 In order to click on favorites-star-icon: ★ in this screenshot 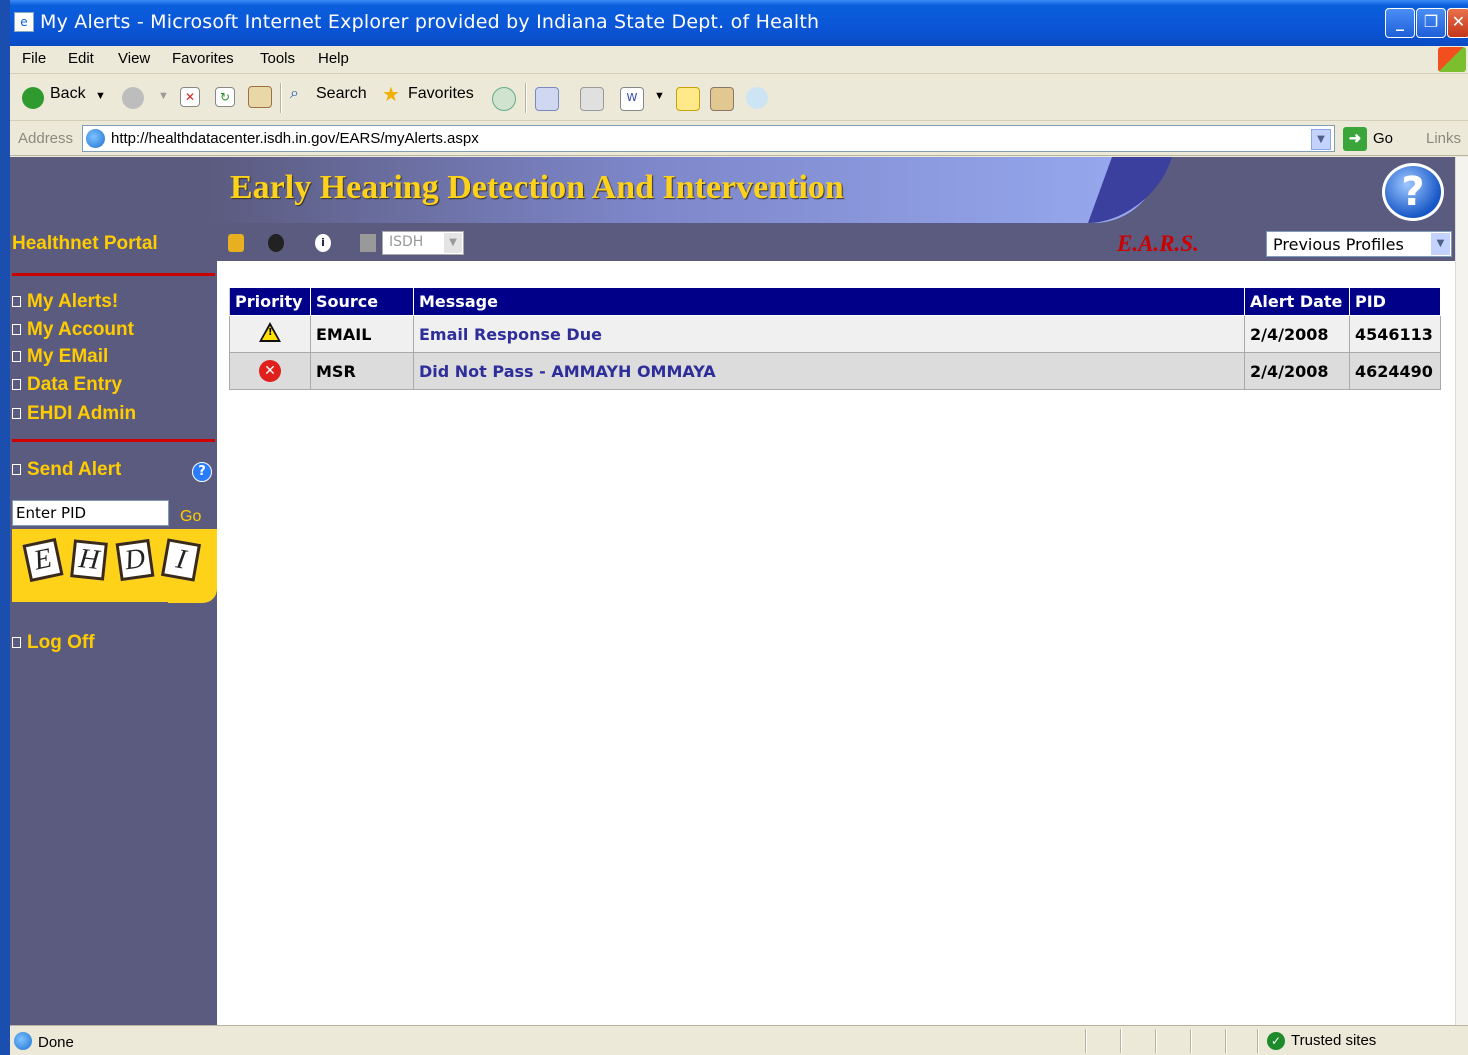, I will do `click(391, 94)`.